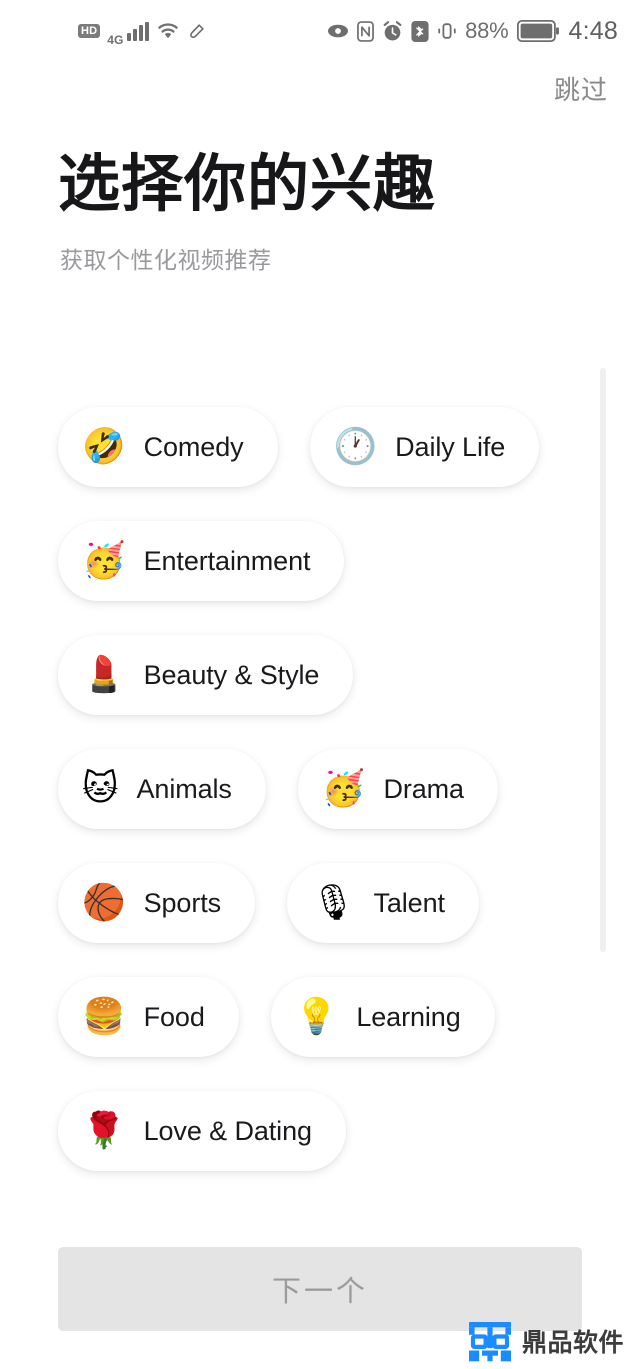 Image resolution: width=640 pixels, height=1369 pixels. What do you see at coordinates (320, 1294) in the screenshot?
I see `bottom-action-bar: 下一个 鼎品软件` at bounding box center [320, 1294].